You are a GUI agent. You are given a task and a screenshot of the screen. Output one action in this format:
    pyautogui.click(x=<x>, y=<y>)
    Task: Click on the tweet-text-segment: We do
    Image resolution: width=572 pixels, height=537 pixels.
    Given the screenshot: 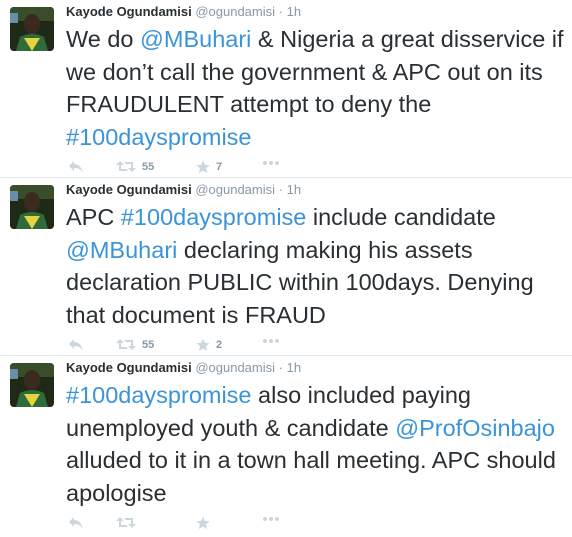 What is the action you would take?
    pyautogui.click(x=103, y=39)
    